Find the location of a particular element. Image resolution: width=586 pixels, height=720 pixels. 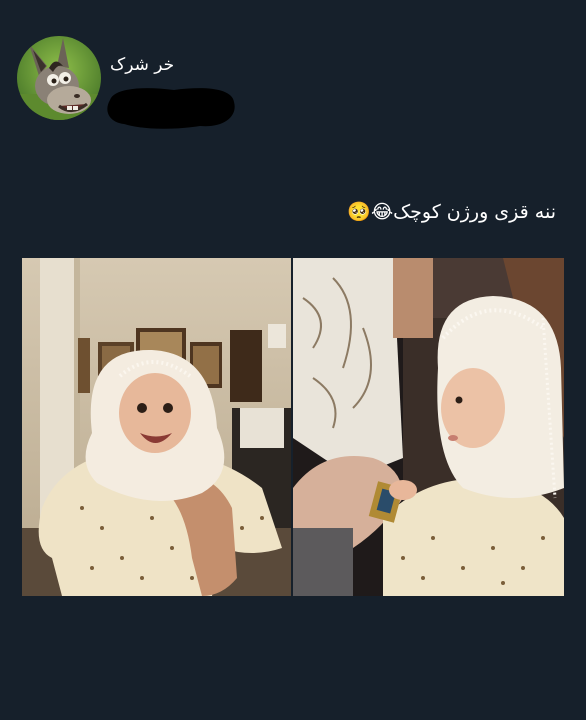

donkey-avatar-icon is located at coordinates (59, 78).